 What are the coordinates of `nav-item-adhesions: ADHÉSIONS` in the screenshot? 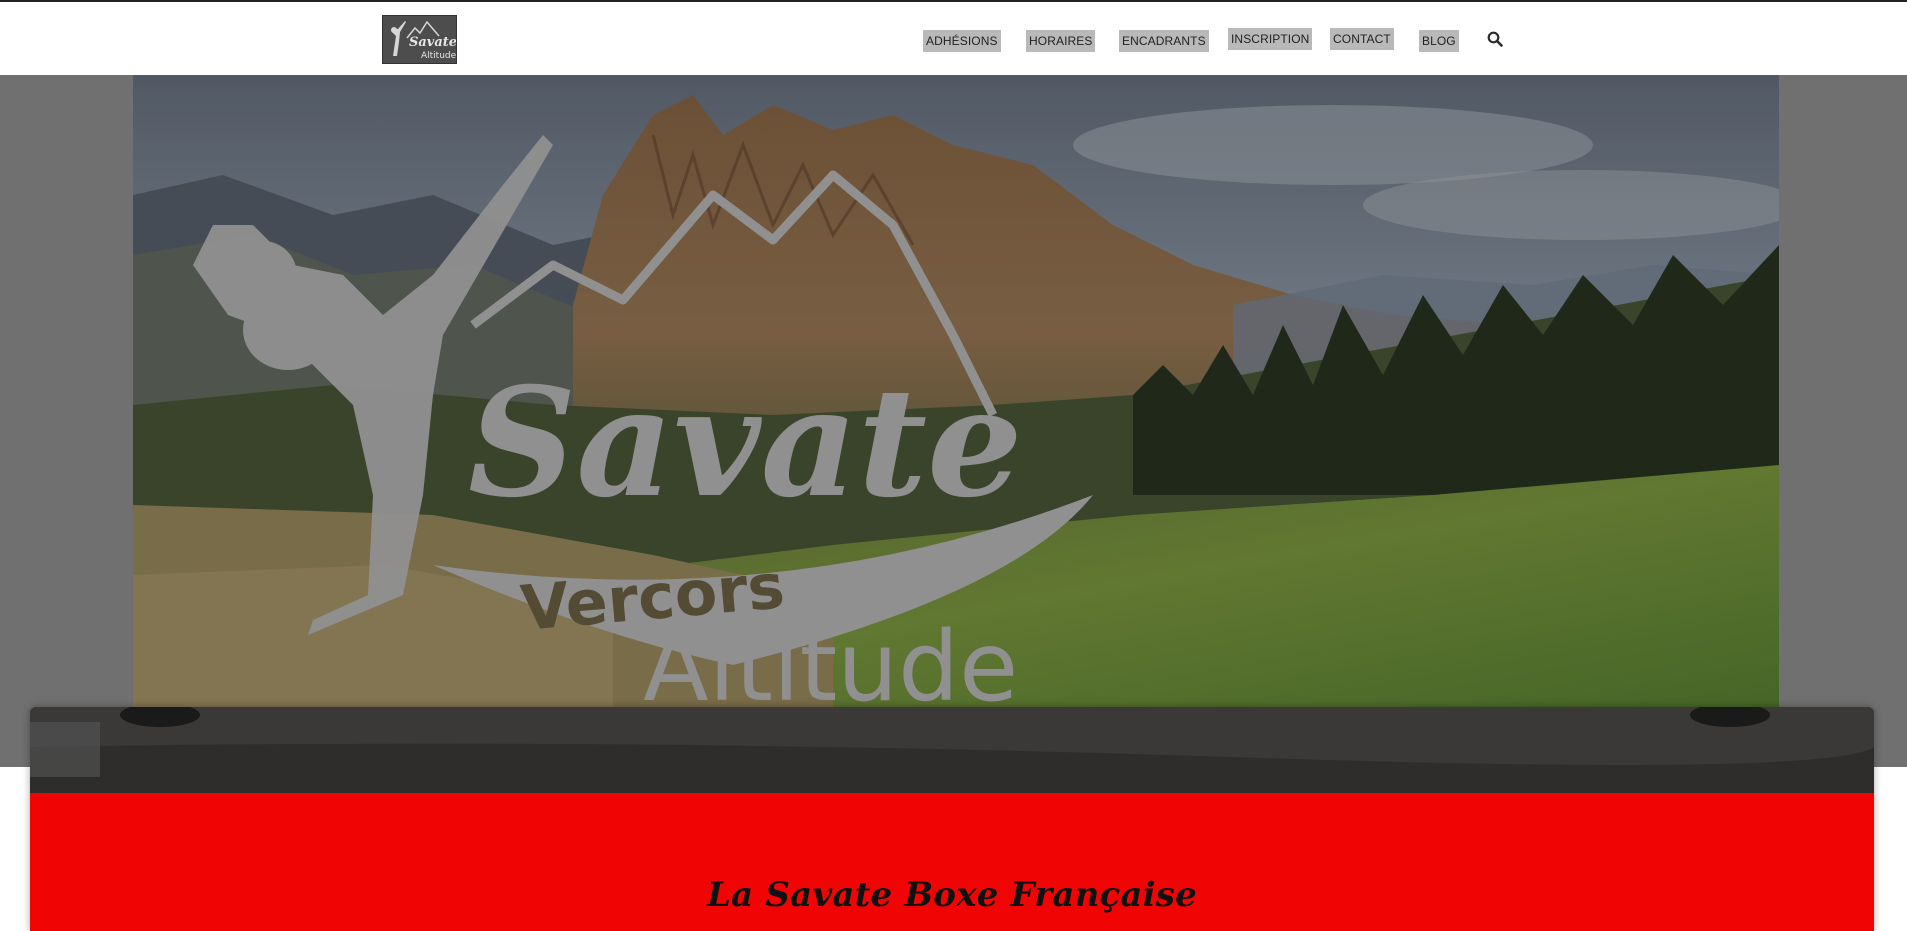 It's located at (962, 41).